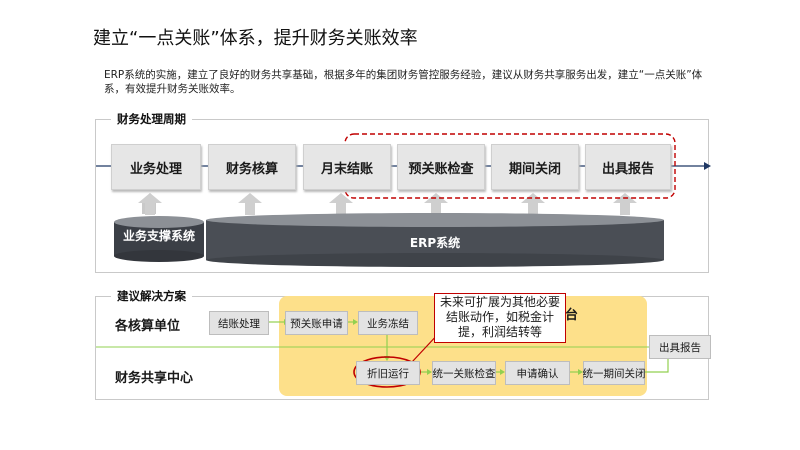 This screenshot has height=450, width=800. Describe the element at coordinates (537, 373) in the screenshot. I see `box-application-confirm: 申请确认` at that location.